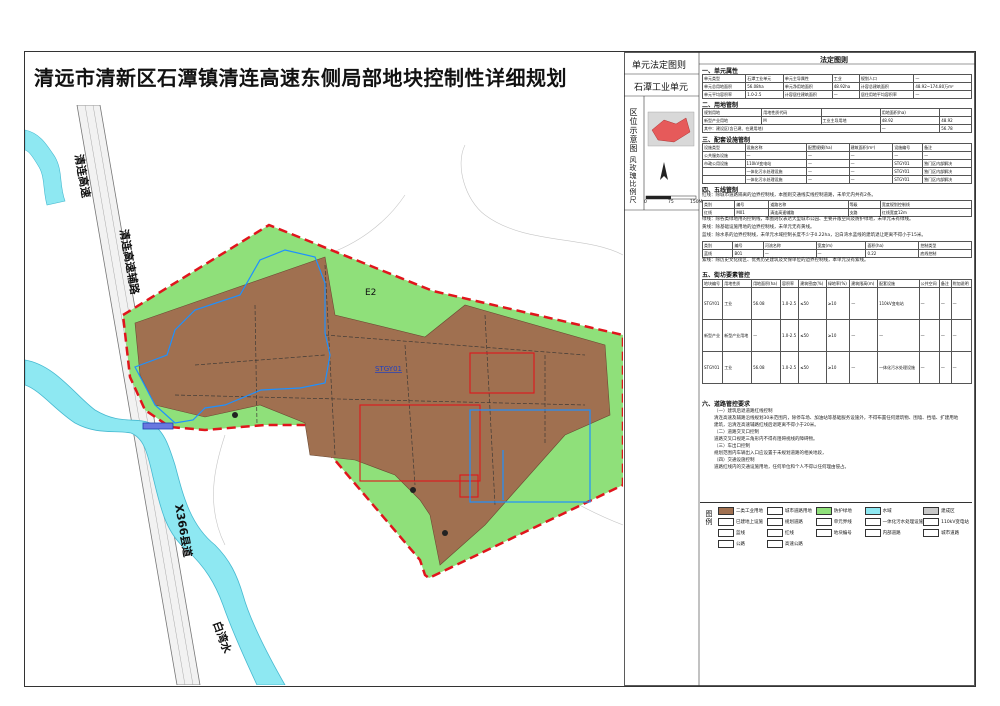 The width and height of the screenshot is (1000, 706). What do you see at coordinates (749, 522) in the screenshot?
I see `legend-label: 已建地上设施` at bounding box center [749, 522].